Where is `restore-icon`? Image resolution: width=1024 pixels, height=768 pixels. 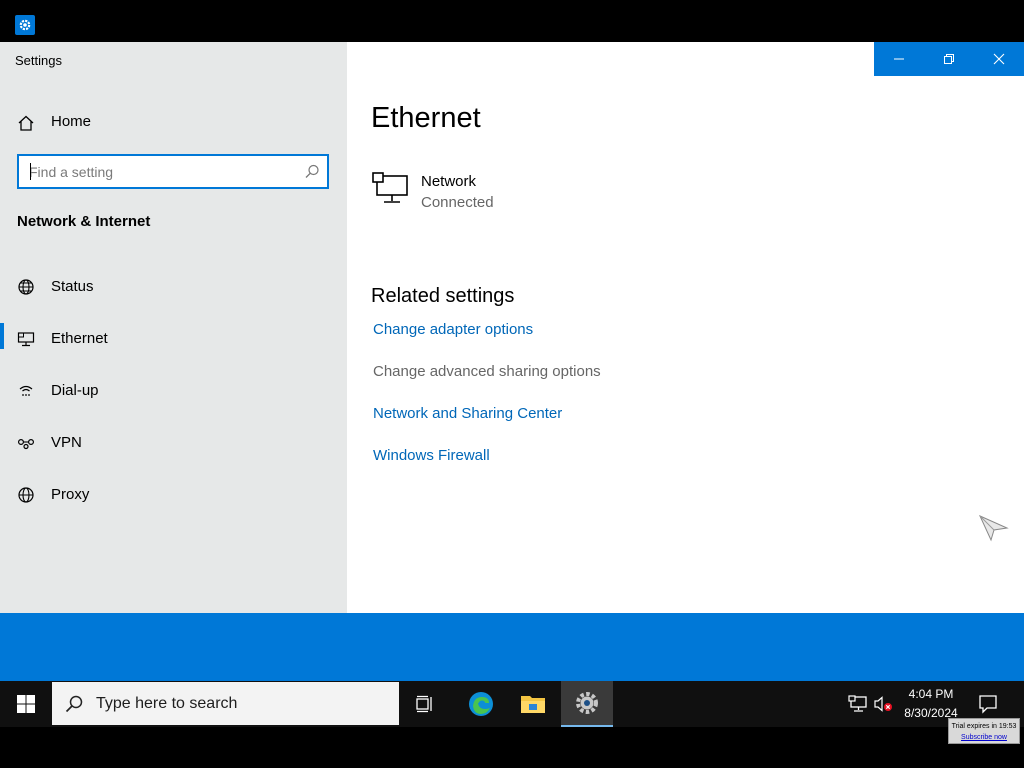
restore-icon is located at coordinates (949, 59).